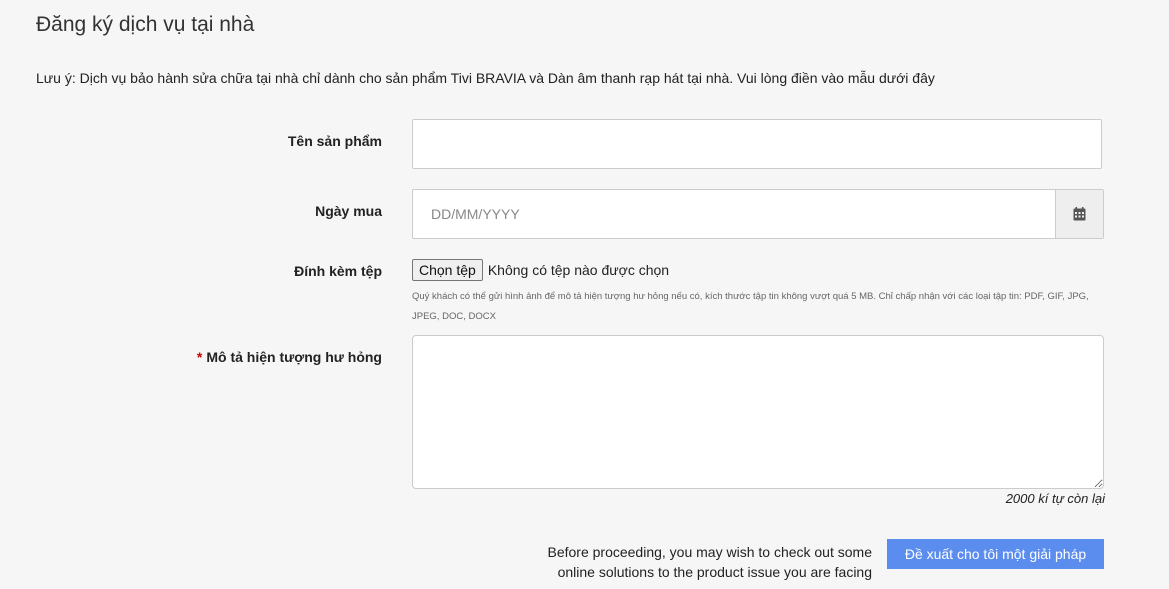  I want to click on description-label-wrap: * Mô tả hiện tượng hư hỏng, so click(289, 357).